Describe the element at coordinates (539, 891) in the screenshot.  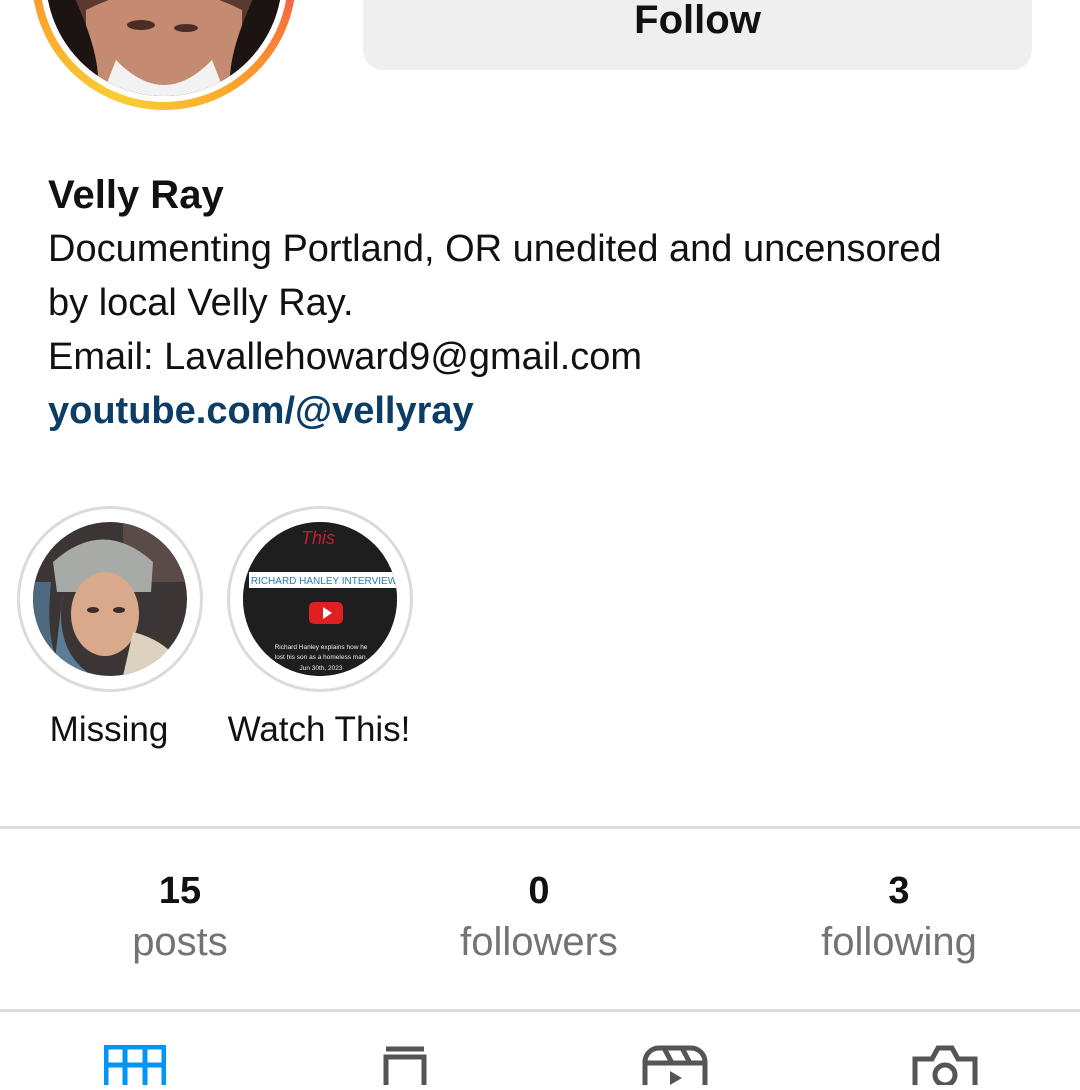
I see `stat-value: 0` at that location.